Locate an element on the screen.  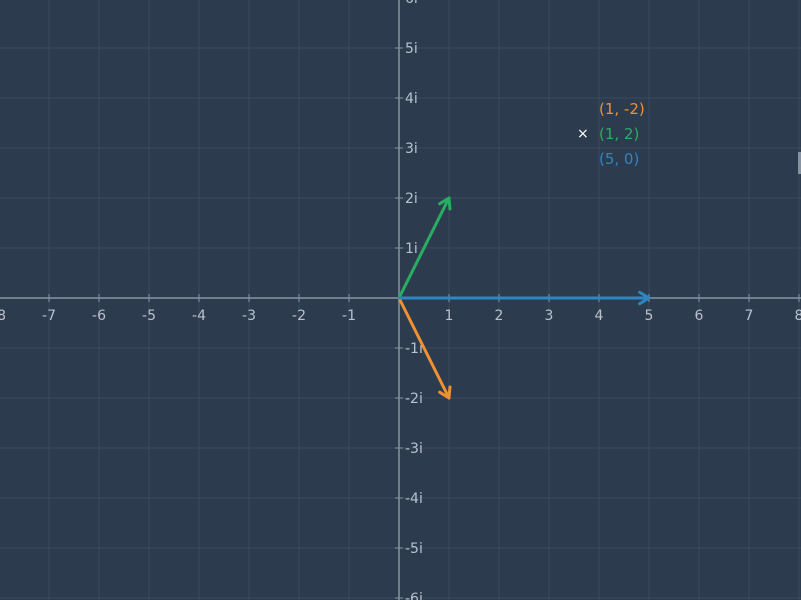
x-tick-label: -1 is located at coordinates (349, 316).